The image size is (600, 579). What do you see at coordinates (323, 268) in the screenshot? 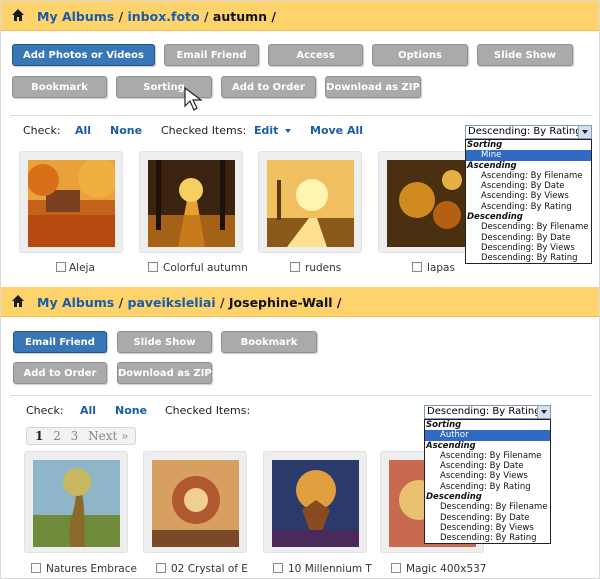
I see `photo-caption: rudens` at bounding box center [323, 268].